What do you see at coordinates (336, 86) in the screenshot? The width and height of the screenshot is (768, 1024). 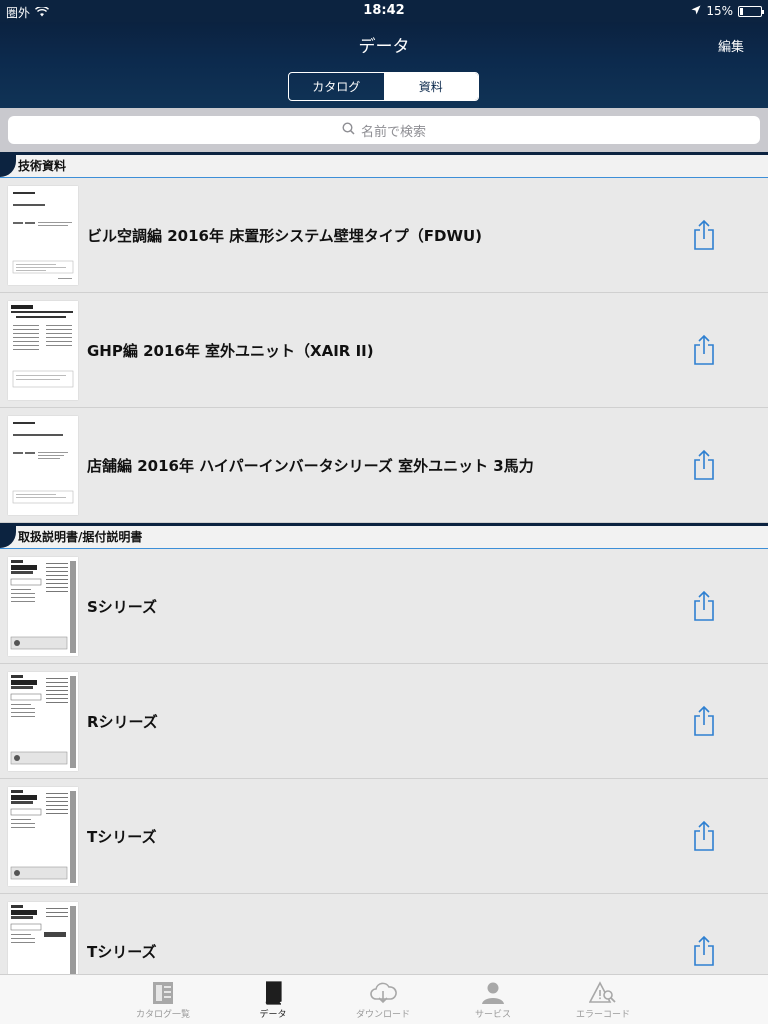 I see `segment-catalog: カタログ` at bounding box center [336, 86].